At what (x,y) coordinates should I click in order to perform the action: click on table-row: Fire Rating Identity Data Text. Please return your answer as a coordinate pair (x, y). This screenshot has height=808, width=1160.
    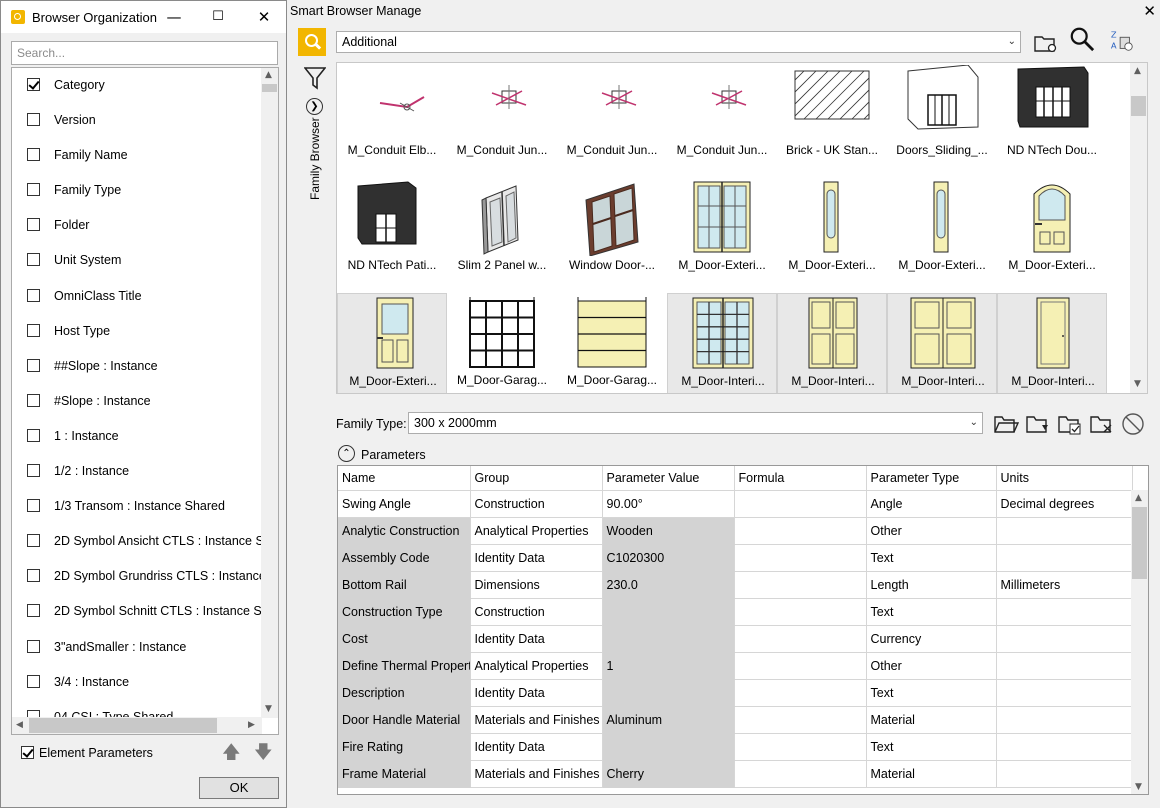
    Looking at the image, I should click on (735, 747).